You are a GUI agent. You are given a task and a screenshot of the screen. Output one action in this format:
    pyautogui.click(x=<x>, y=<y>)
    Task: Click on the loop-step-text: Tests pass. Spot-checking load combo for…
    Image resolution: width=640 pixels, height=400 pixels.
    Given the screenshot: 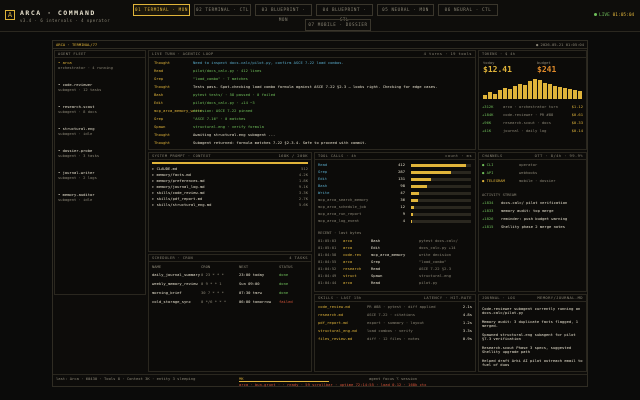 What is the action you would take?
    pyautogui.click(x=315, y=86)
    